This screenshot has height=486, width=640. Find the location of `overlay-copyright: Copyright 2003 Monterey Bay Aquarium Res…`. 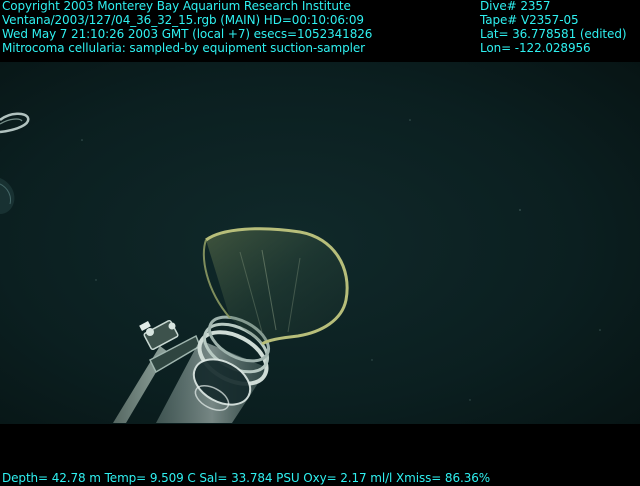

overlay-copyright: Copyright 2003 Monterey Bay Aquarium Res… is located at coordinates (176, 6).